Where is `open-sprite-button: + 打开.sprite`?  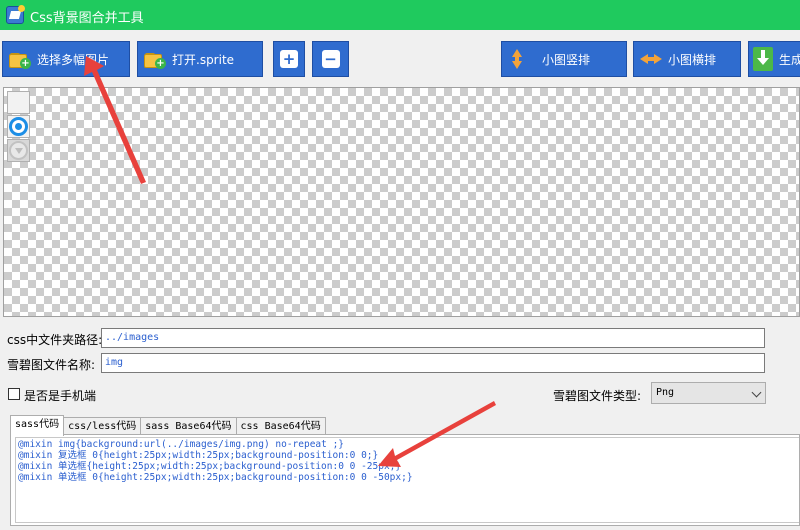
open-sprite-button: + 打开.sprite is located at coordinates (200, 59).